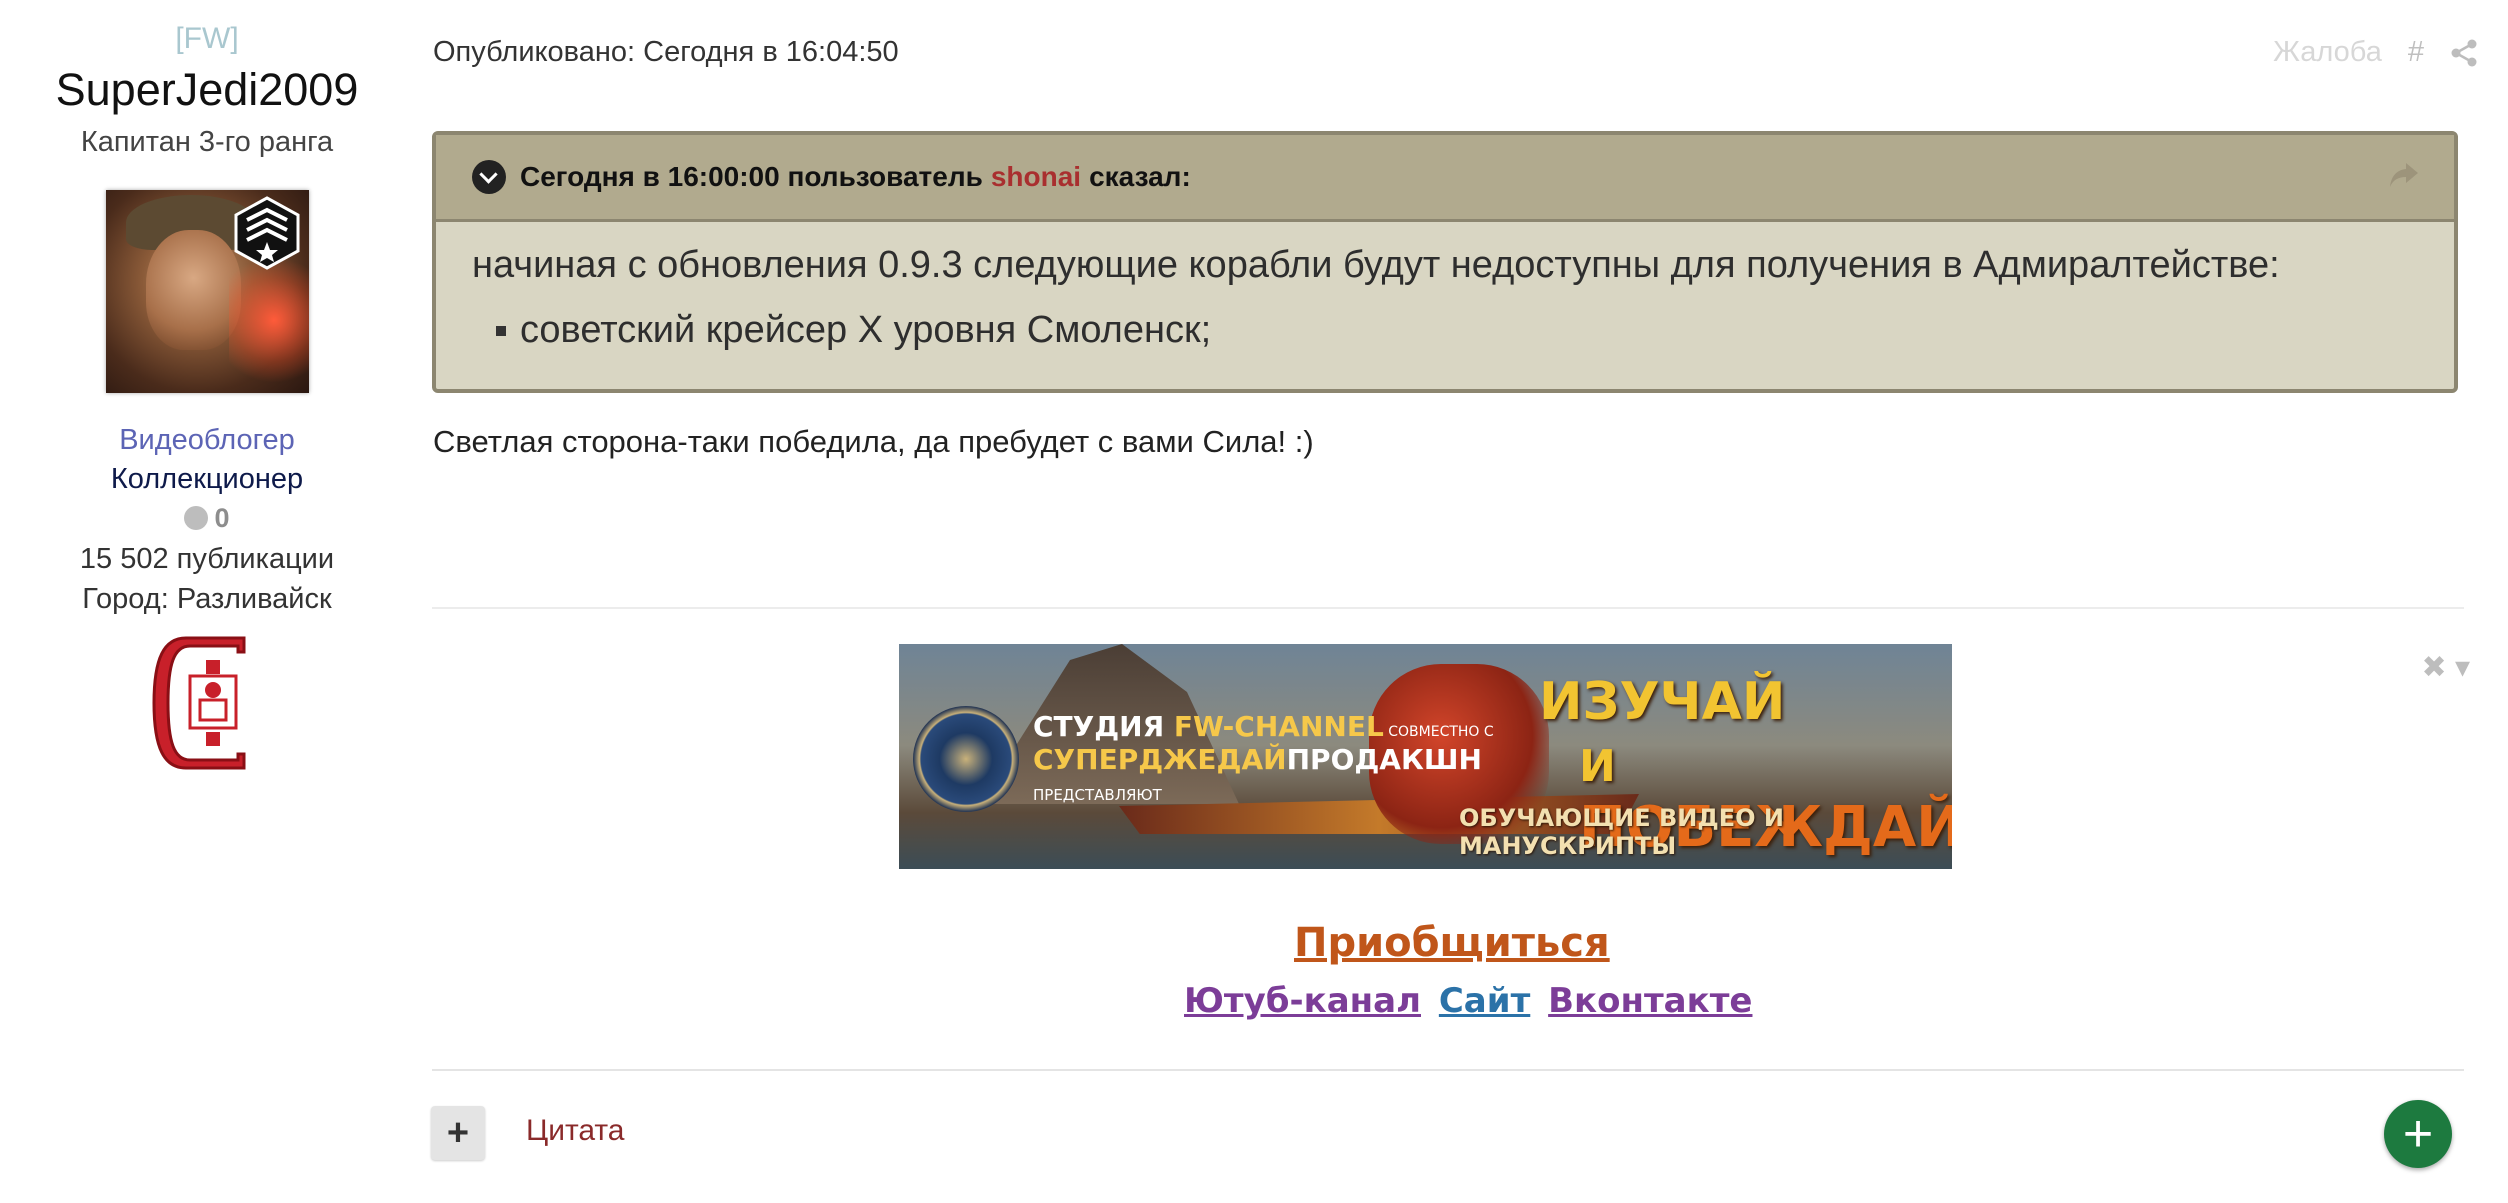 The height and width of the screenshot is (1203, 2508). I want to click on banner-seal-icon, so click(966, 759).